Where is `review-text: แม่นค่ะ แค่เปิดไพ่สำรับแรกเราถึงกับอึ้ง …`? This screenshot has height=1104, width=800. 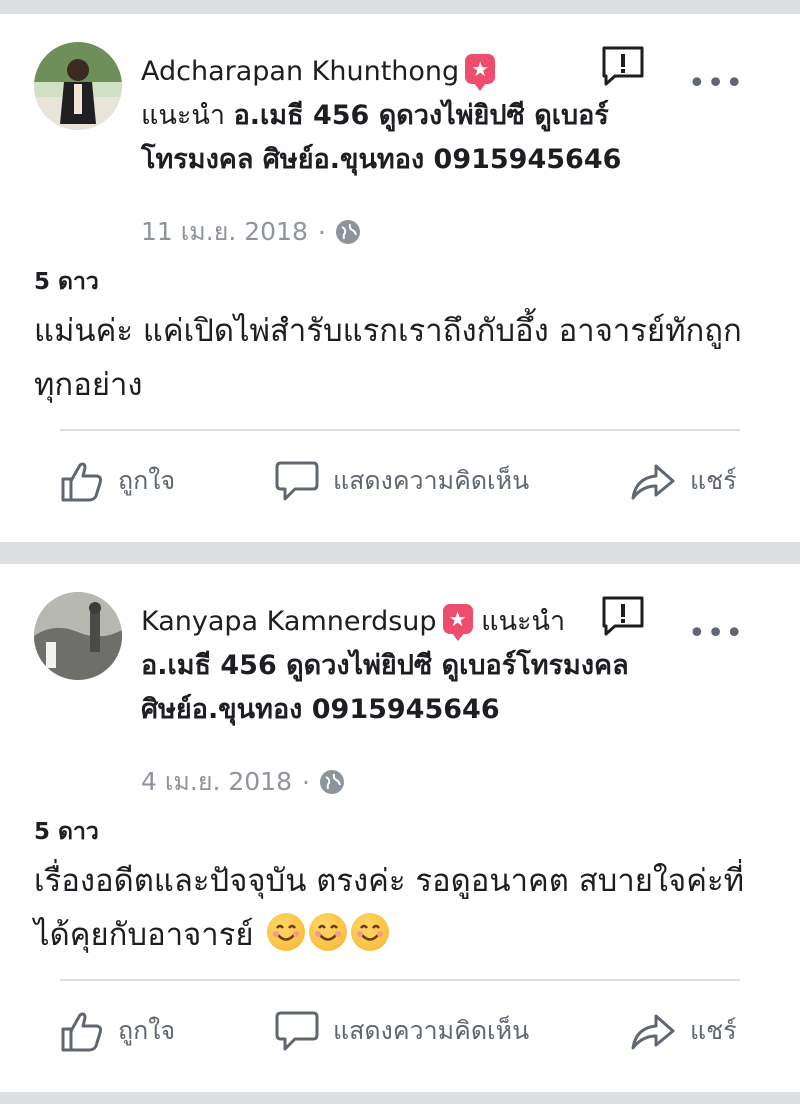 review-text: แม่นค่ะ แค่เปิดไพ่สำรับแรกเราถึงกับอึ้ง … is located at coordinates (388, 358).